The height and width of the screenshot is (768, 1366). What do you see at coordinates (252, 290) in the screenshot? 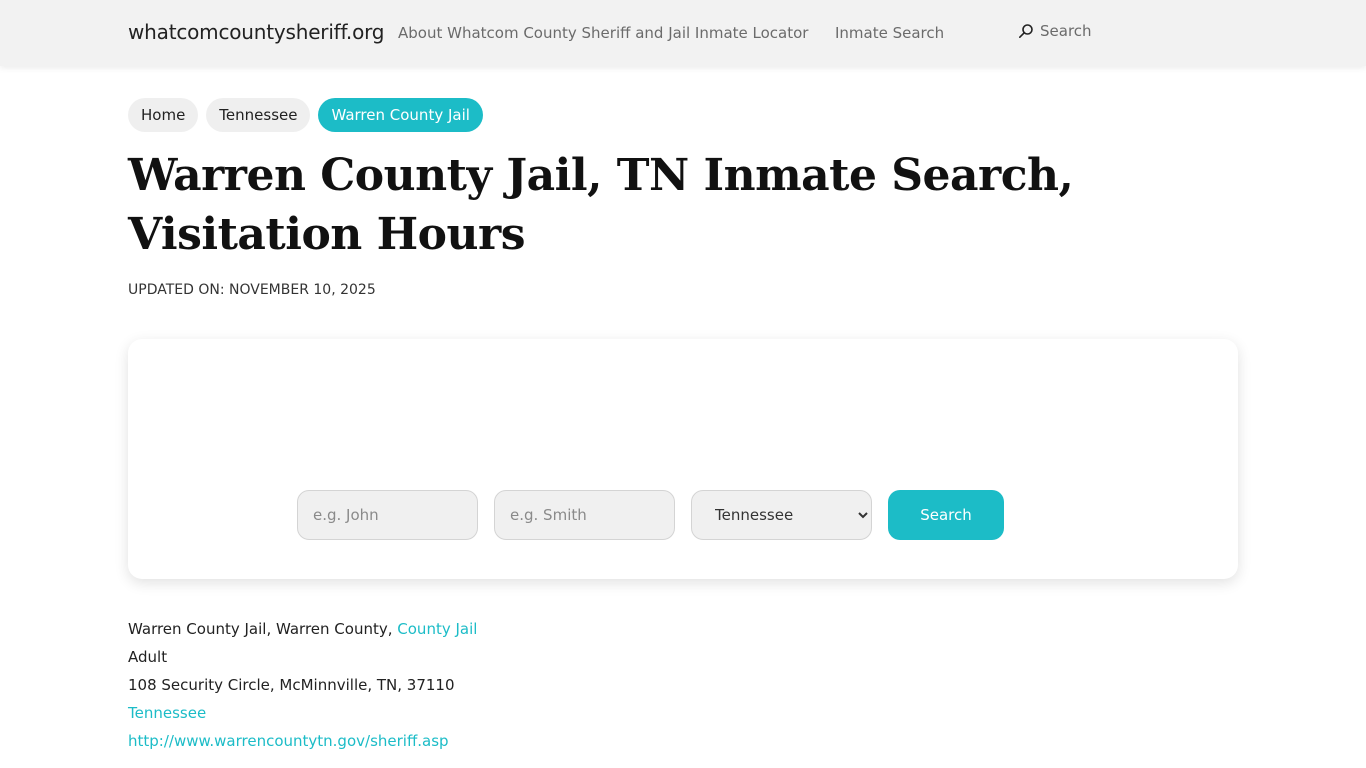
I see `updated-date: UPDATED ON: NOVEMBER 10, 2025` at bounding box center [252, 290].